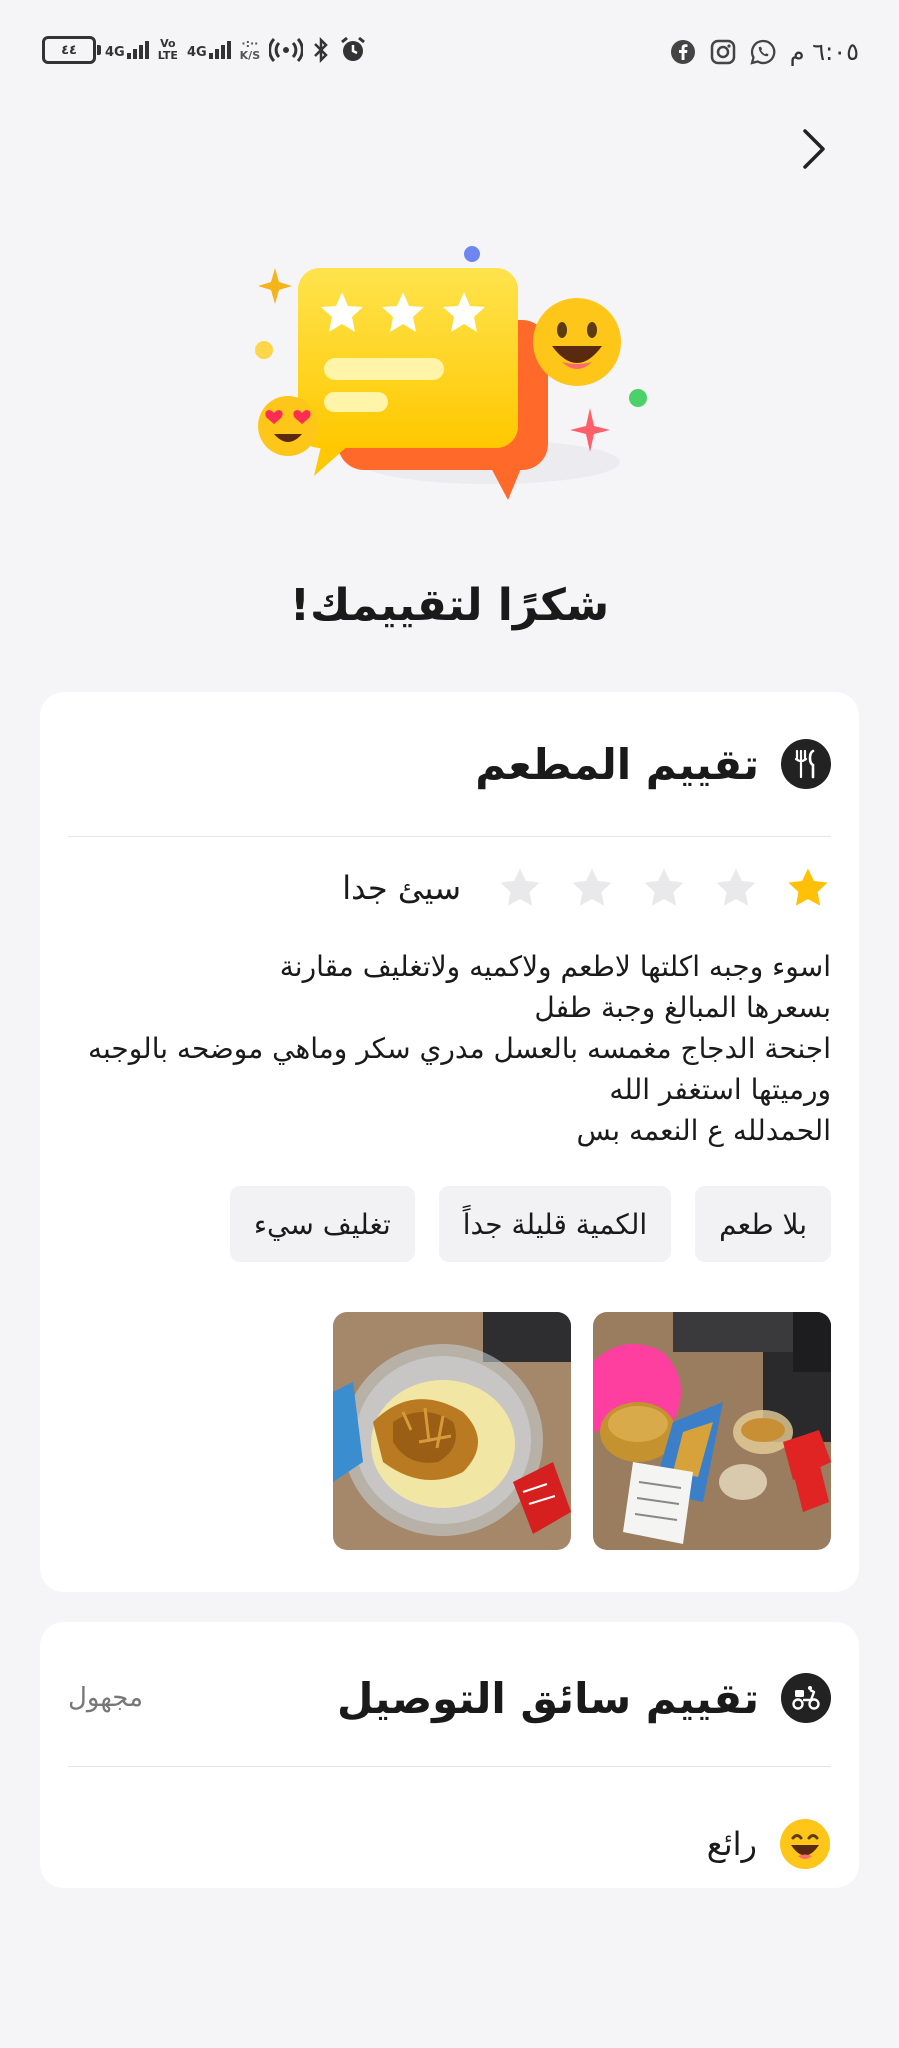 The image size is (899, 2048). What do you see at coordinates (769, 1844) in the screenshot?
I see `driver-rating: رائع` at bounding box center [769, 1844].